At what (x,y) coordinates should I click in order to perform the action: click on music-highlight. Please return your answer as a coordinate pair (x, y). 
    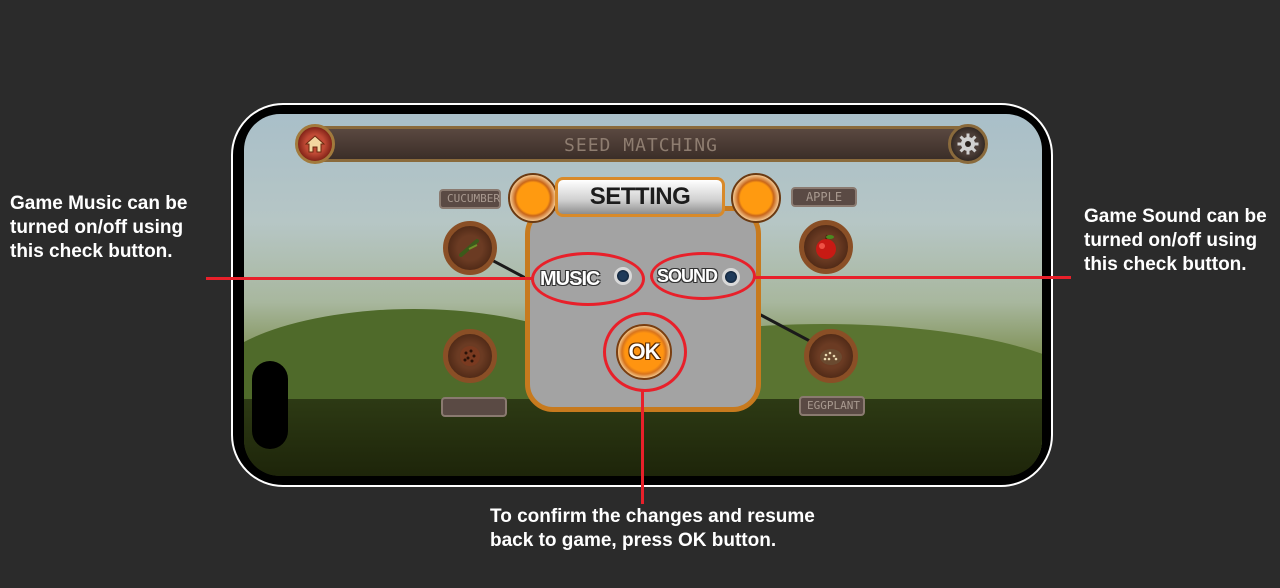
    Looking at the image, I should click on (588, 279).